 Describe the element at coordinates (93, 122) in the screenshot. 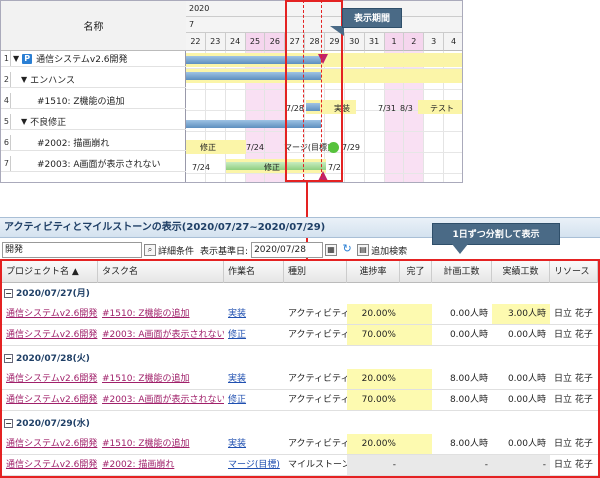

I see `gantt-row: 5 ▼ 不良修正` at that location.